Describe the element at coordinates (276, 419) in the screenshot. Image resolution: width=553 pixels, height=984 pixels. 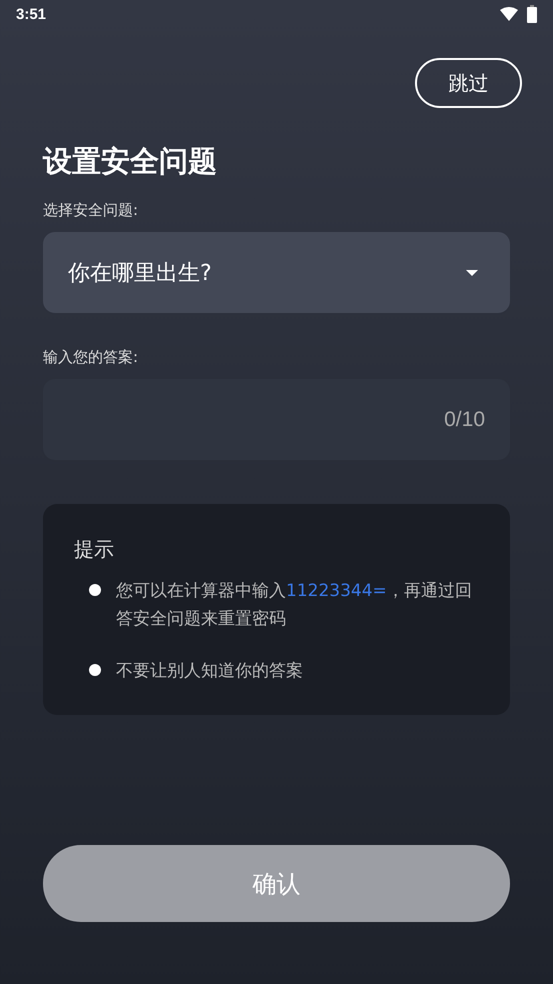
I see `answer-field: 0/10` at that location.